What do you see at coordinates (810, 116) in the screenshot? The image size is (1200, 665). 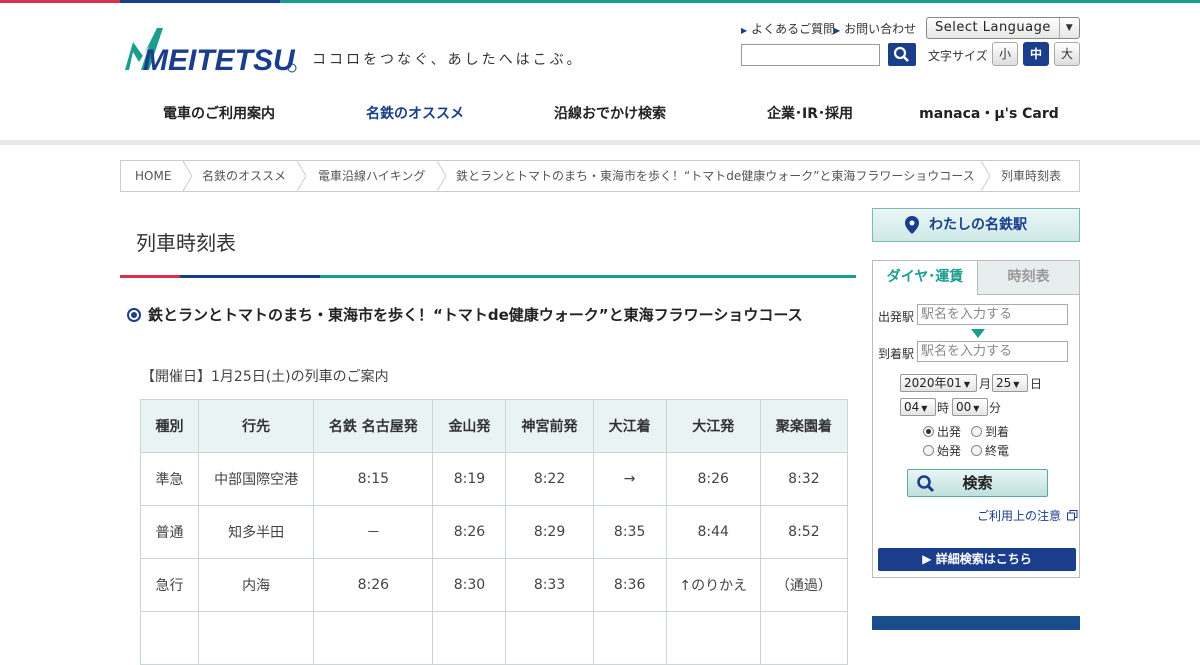 I see `nav-corporate: 企業･IR･採用` at bounding box center [810, 116].